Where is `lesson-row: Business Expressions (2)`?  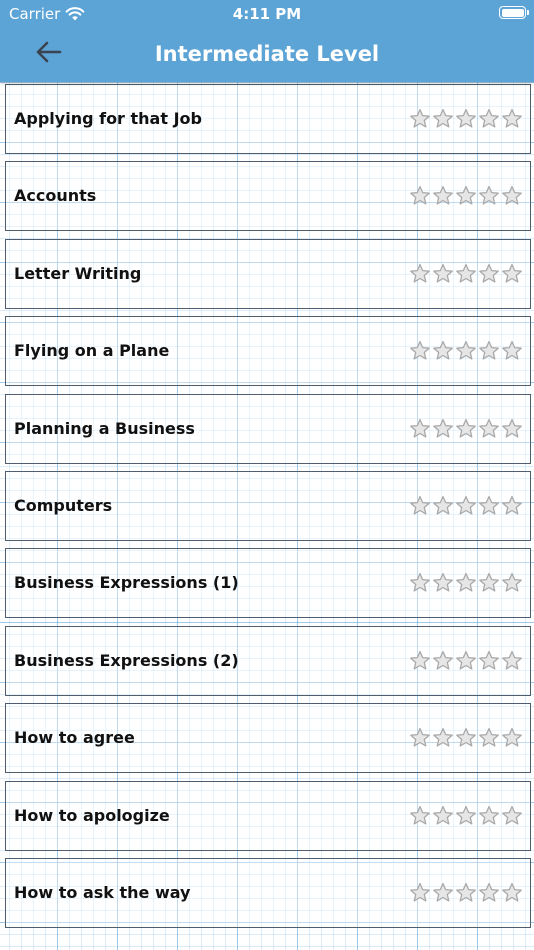
lesson-row: Business Expressions (2) is located at coordinates (268, 660).